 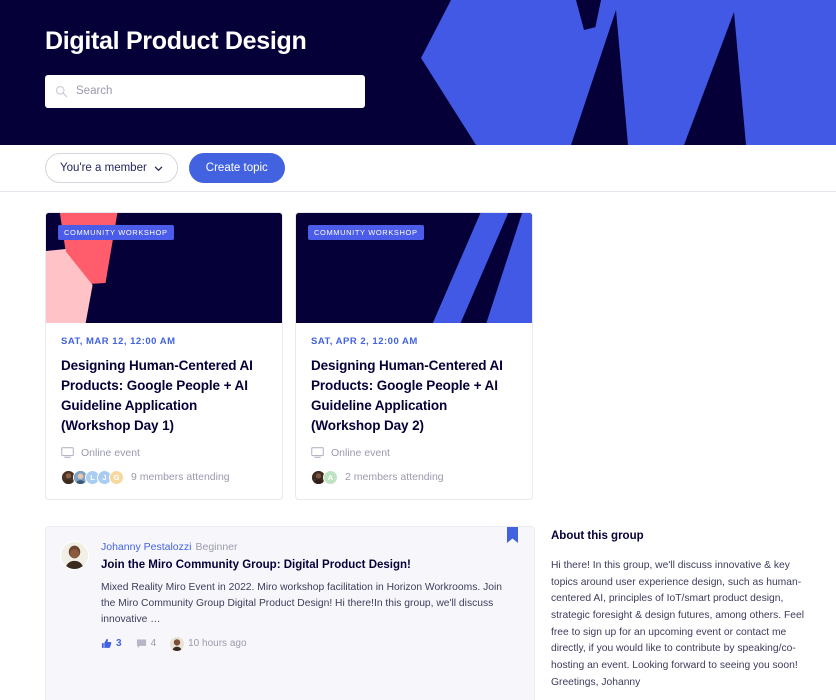 What do you see at coordinates (103, 168) in the screenshot?
I see `membership-label: You're a member` at bounding box center [103, 168].